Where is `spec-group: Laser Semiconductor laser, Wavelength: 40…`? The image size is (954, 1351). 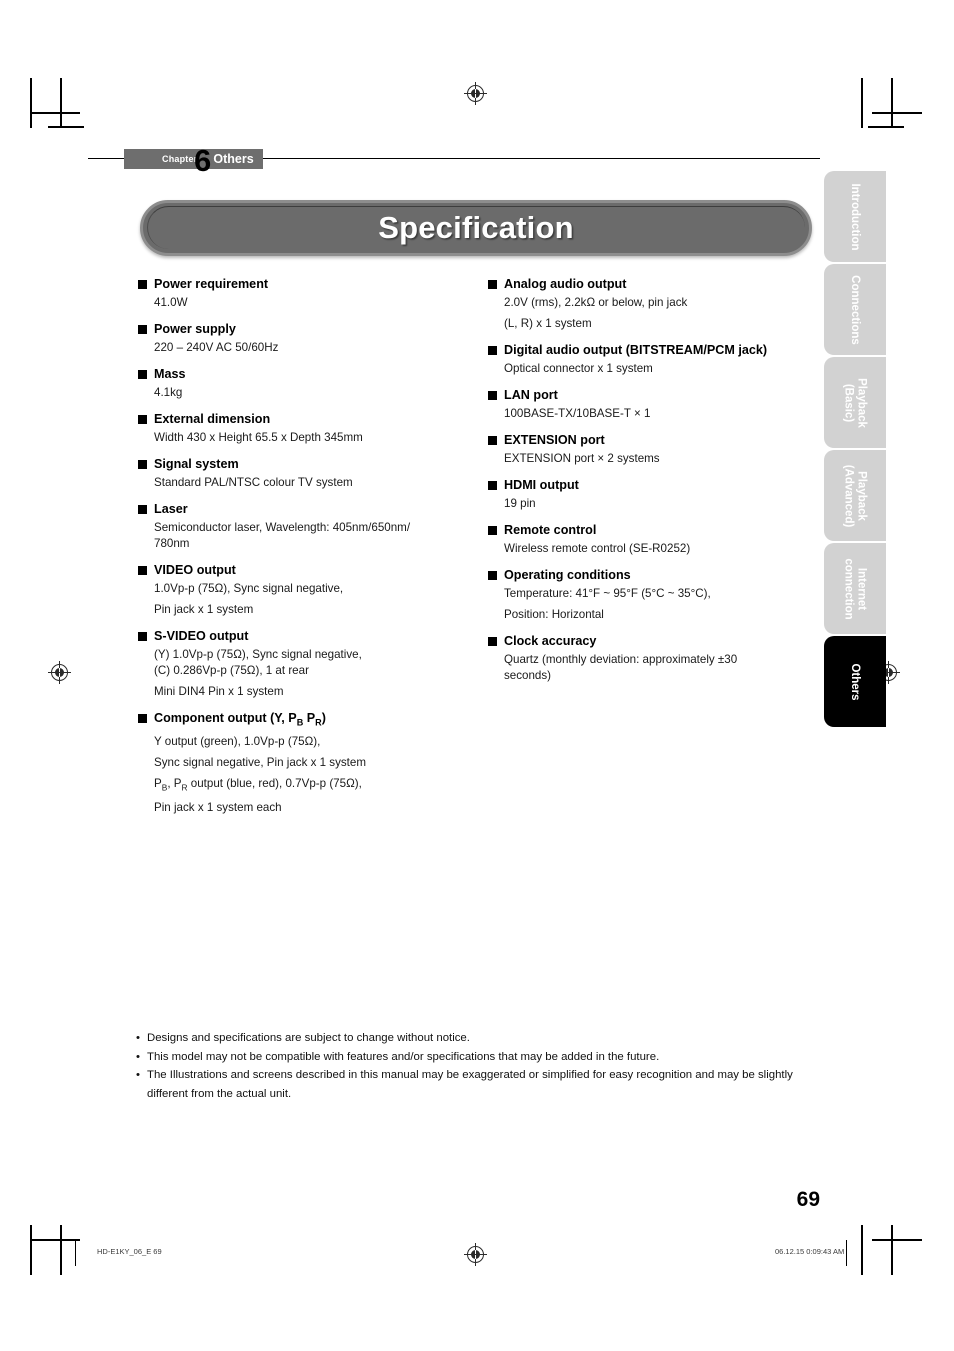 spec-group: Laser Semiconductor laser, Wavelength: 40… is located at coordinates (303, 526).